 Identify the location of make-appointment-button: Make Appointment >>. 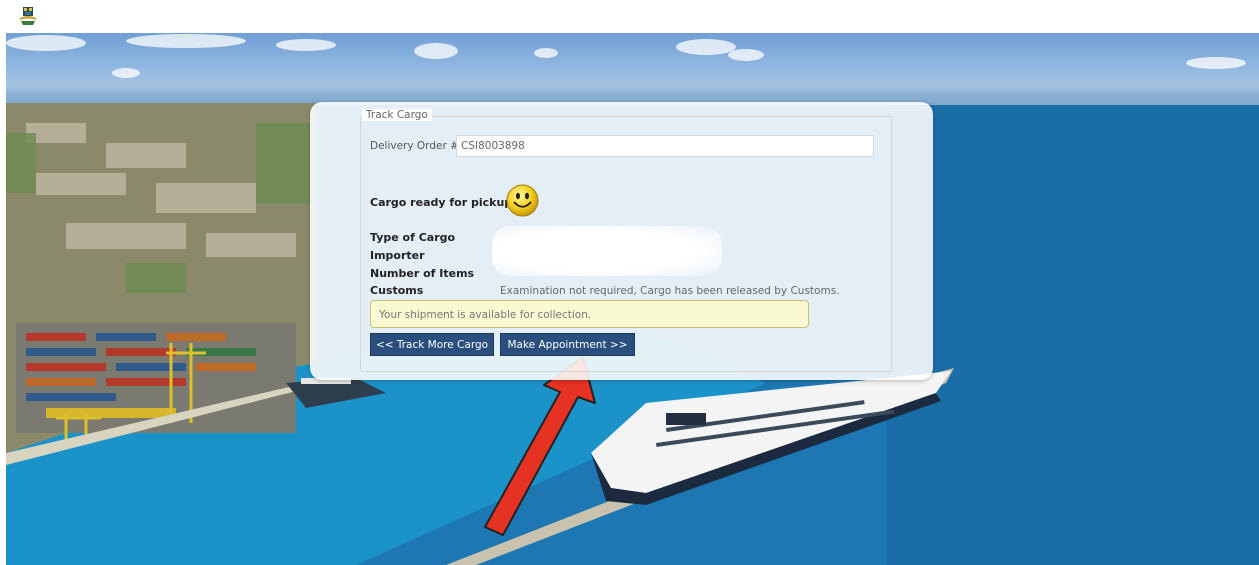
(567, 344).